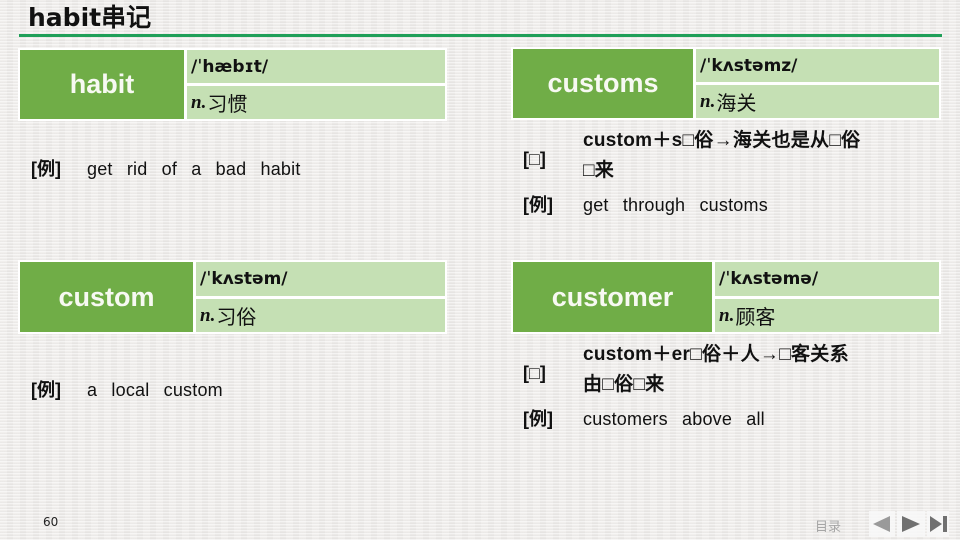  I want to click on triangle-right-icon, so click(911, 524).